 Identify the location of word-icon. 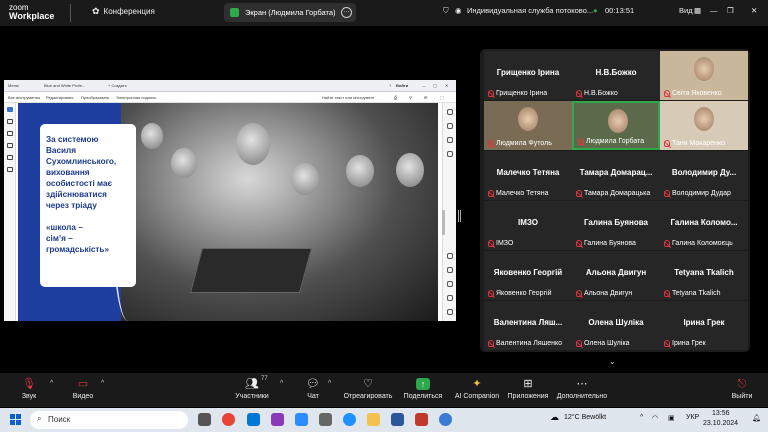
(397, 419).